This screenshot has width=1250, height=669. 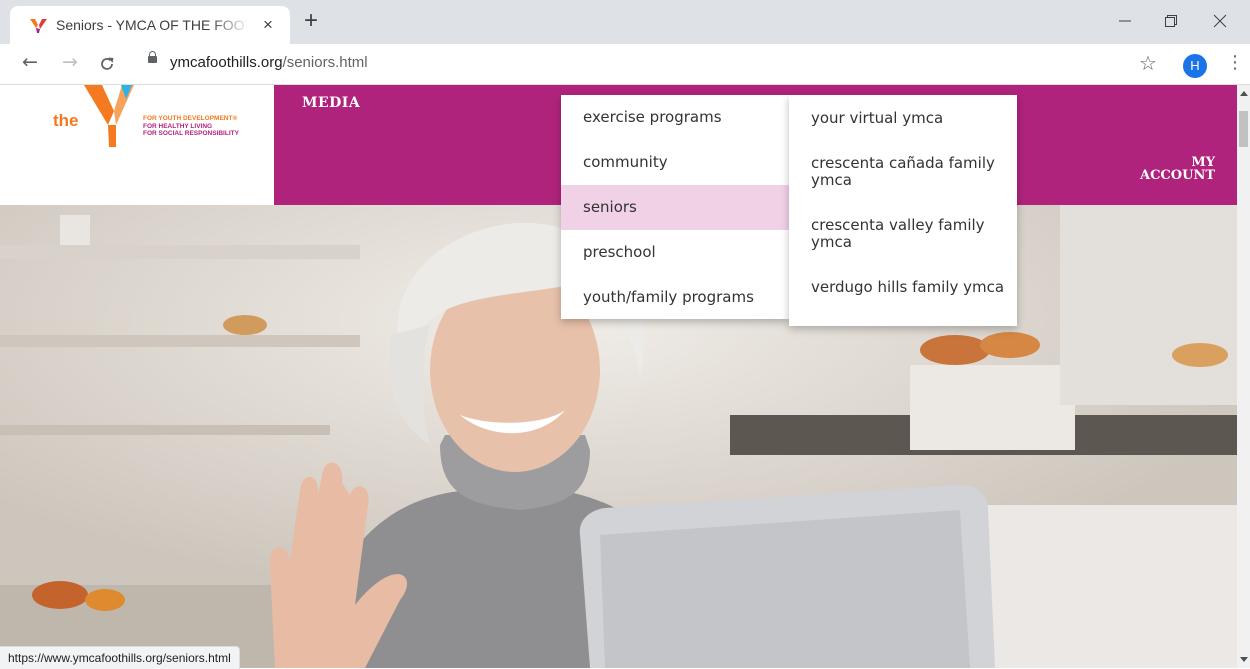 What do you see at coordinates (1125, 21) in the screenshot?
I see `minimize-icon` at bounding box center [1125, 21].